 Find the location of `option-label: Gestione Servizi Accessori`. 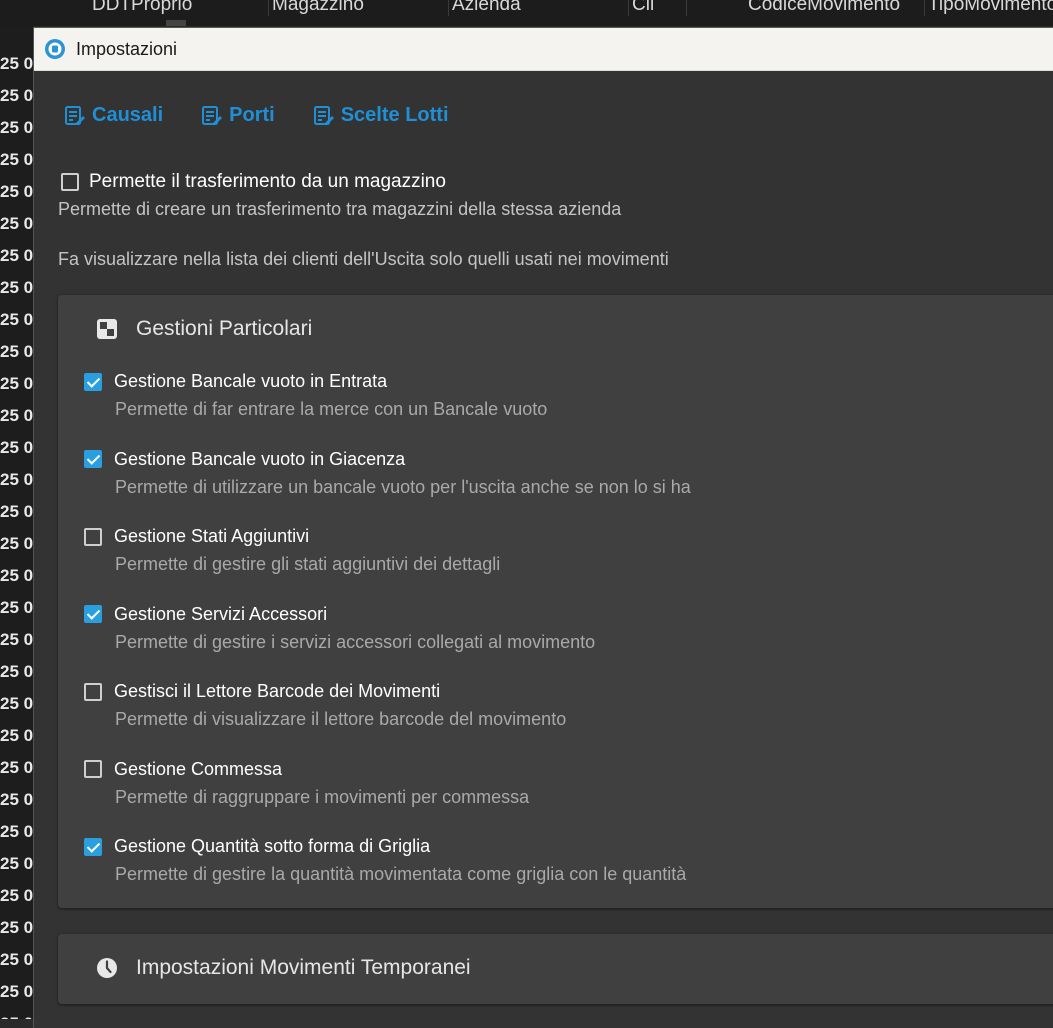

option-label: Gestione Servizi Accessori is located at coordinates (221, 613).